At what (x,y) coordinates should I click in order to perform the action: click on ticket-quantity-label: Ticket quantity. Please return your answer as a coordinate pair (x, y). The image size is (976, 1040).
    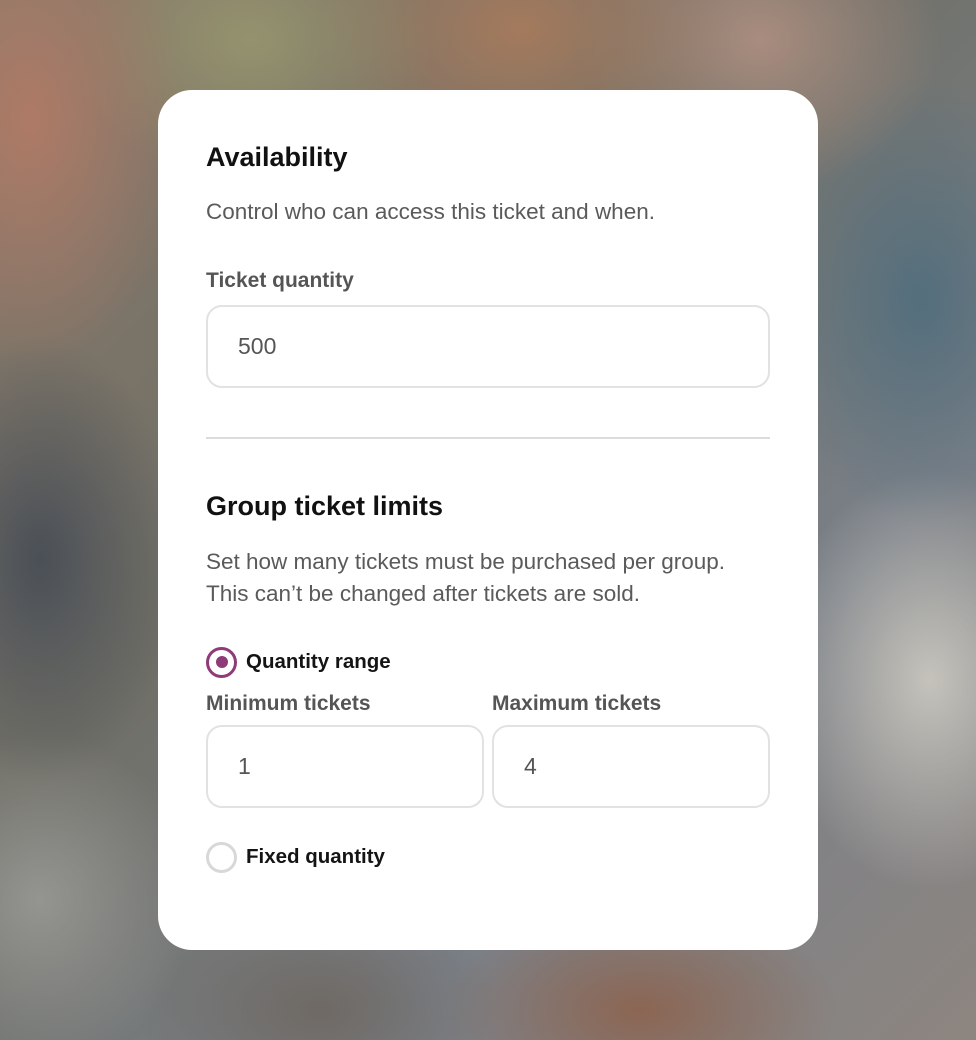
    Looking at the image, I should click on (280, 280).